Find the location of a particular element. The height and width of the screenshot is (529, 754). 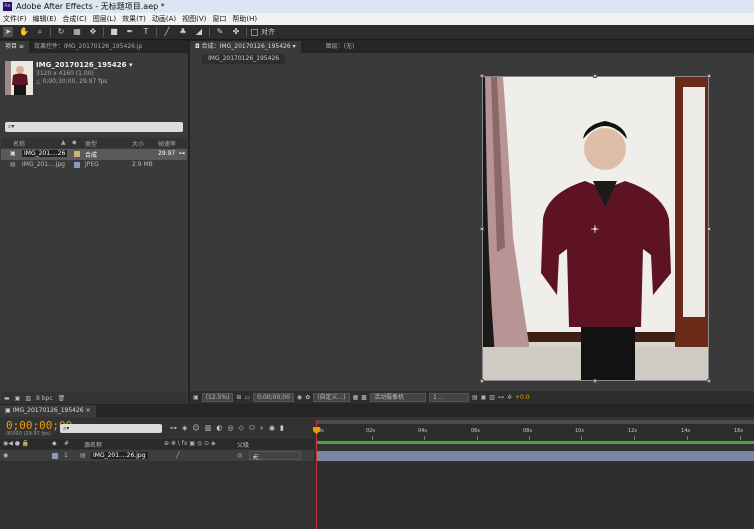

current-time-field: 0;00;00;00 is located at coordinates (273, 397).